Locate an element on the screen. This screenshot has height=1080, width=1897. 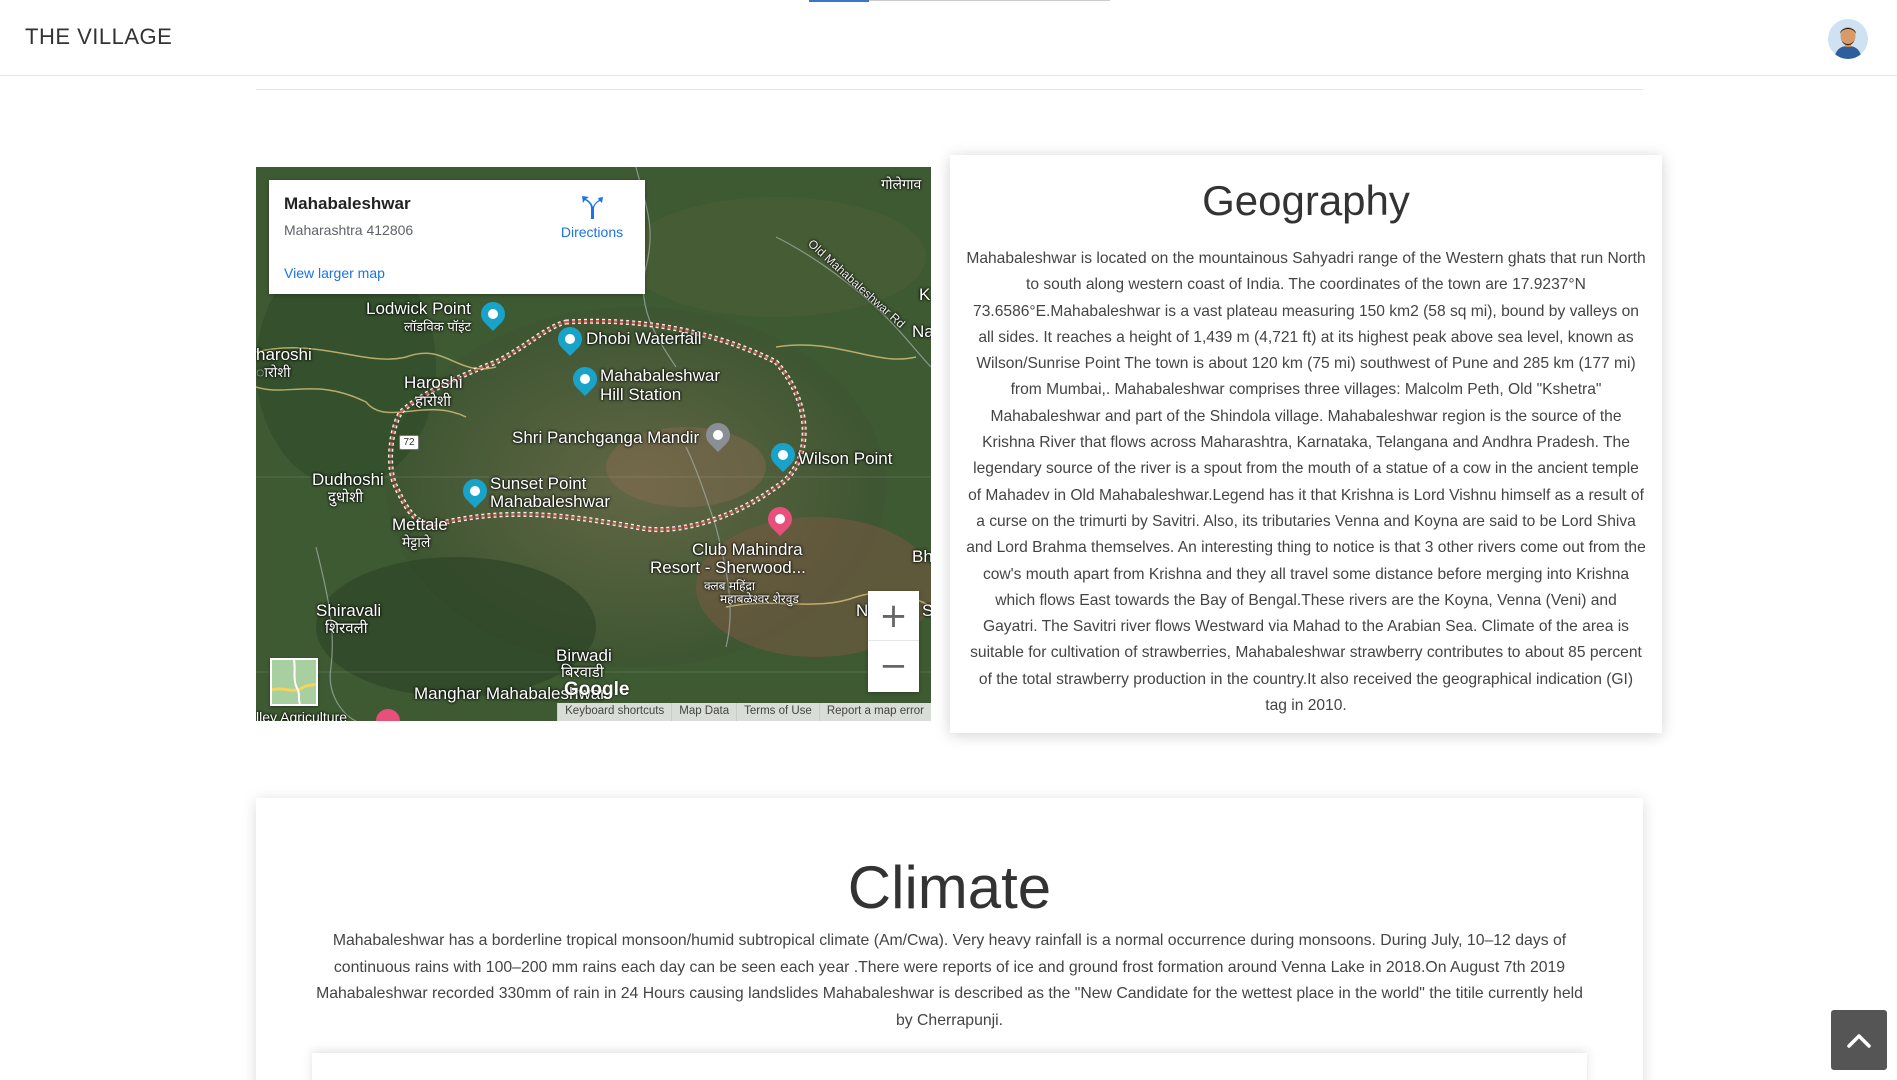
map-label-panchganga: Shri Panchganga Mandir is located at coordinates (606, 437).